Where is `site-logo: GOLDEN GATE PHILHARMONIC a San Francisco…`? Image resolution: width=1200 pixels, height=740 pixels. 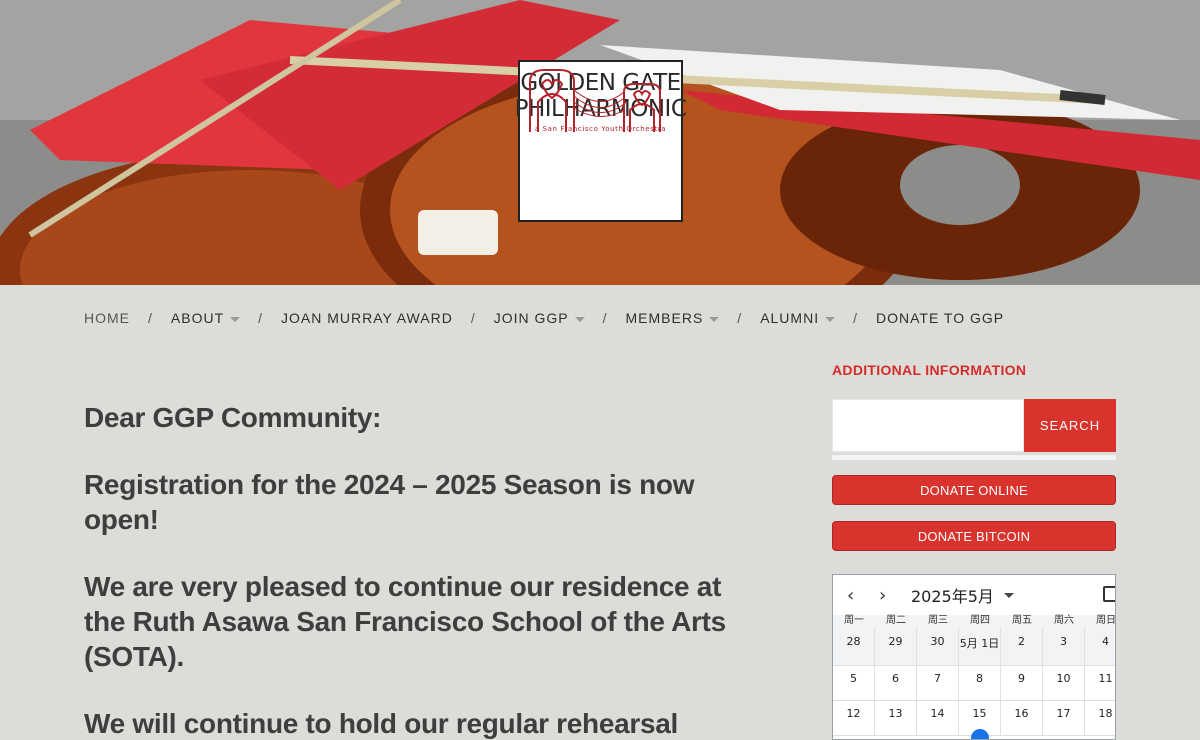
site-logo: GOLDEN GATE PHILHARMONIC a San Francisco… is located at coordinates (601, 141).